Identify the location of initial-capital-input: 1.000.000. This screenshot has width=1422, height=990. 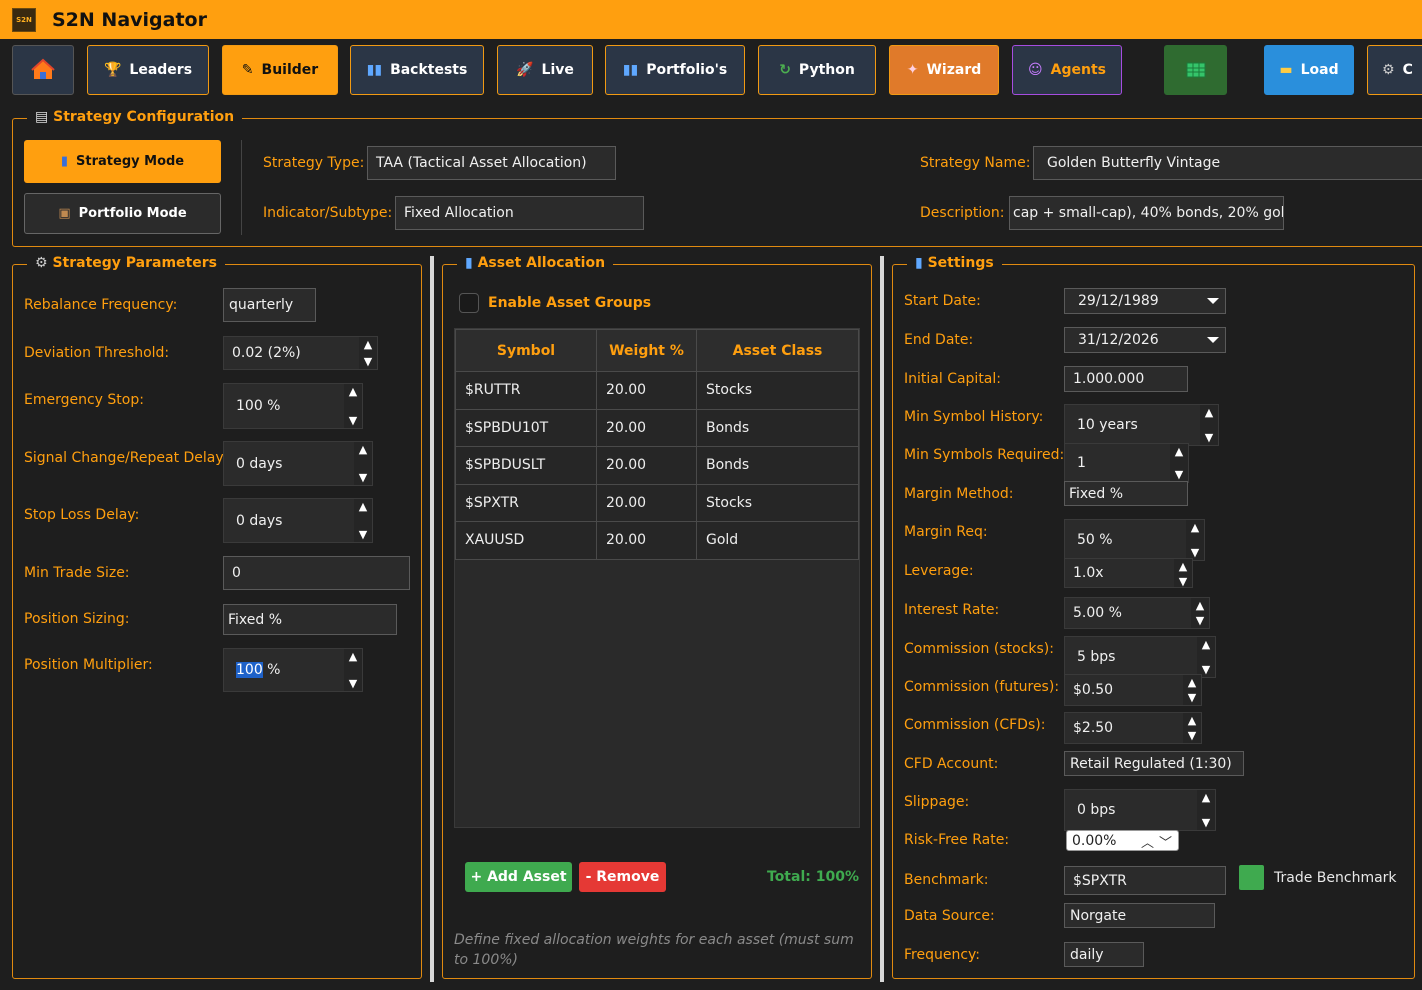
(1126, 379).